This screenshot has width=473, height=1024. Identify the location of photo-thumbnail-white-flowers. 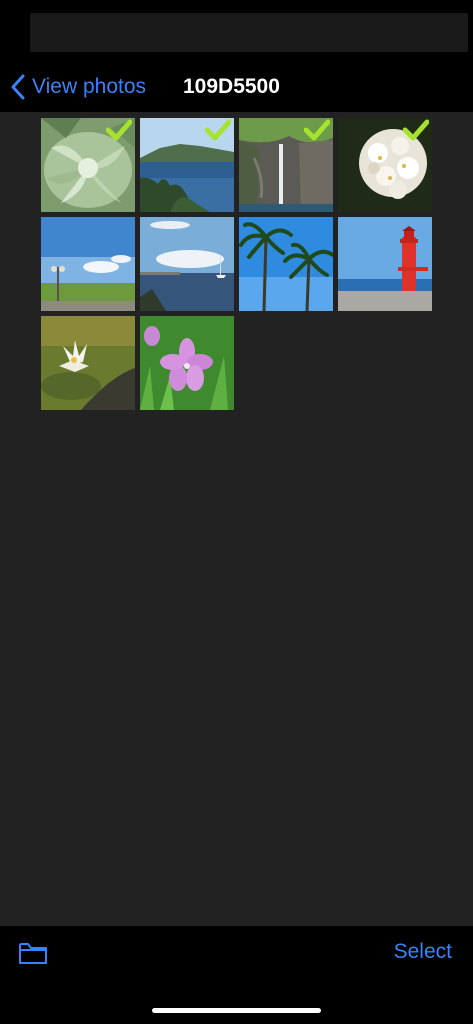
(385, 165).